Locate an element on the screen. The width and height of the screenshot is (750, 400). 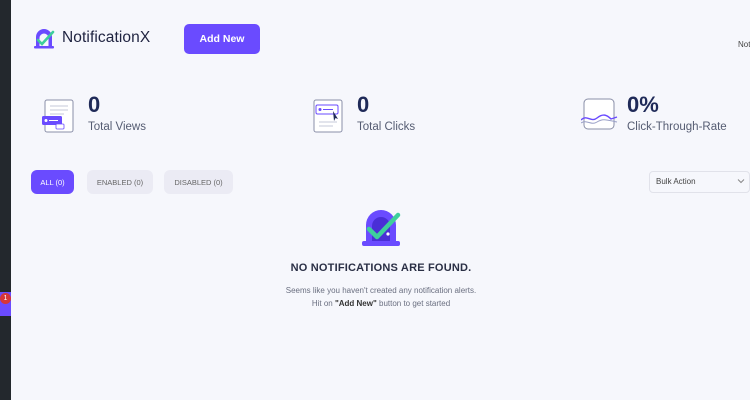
stat-ctr: 0% Click-Through-Rate is located at coordinates (654, 113).